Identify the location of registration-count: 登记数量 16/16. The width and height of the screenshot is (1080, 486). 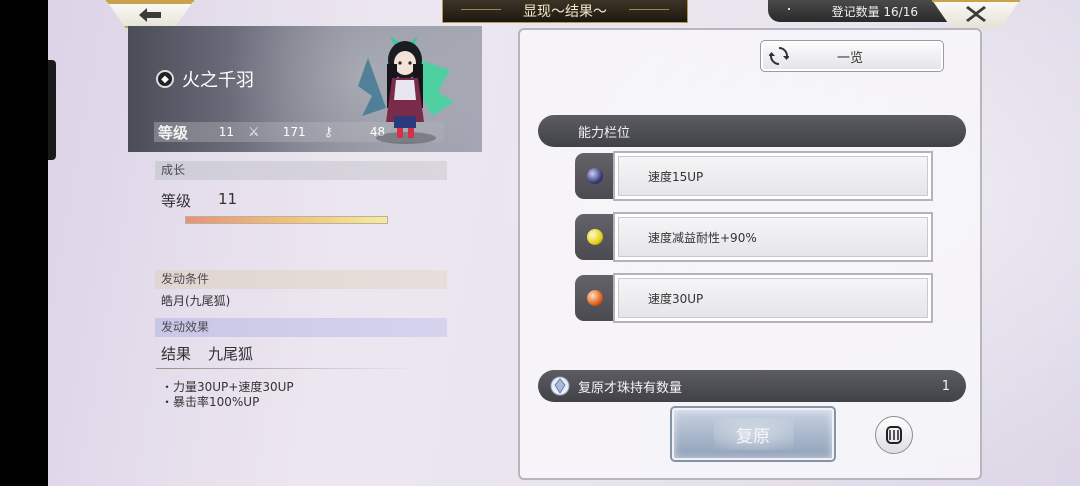
(874, 11).